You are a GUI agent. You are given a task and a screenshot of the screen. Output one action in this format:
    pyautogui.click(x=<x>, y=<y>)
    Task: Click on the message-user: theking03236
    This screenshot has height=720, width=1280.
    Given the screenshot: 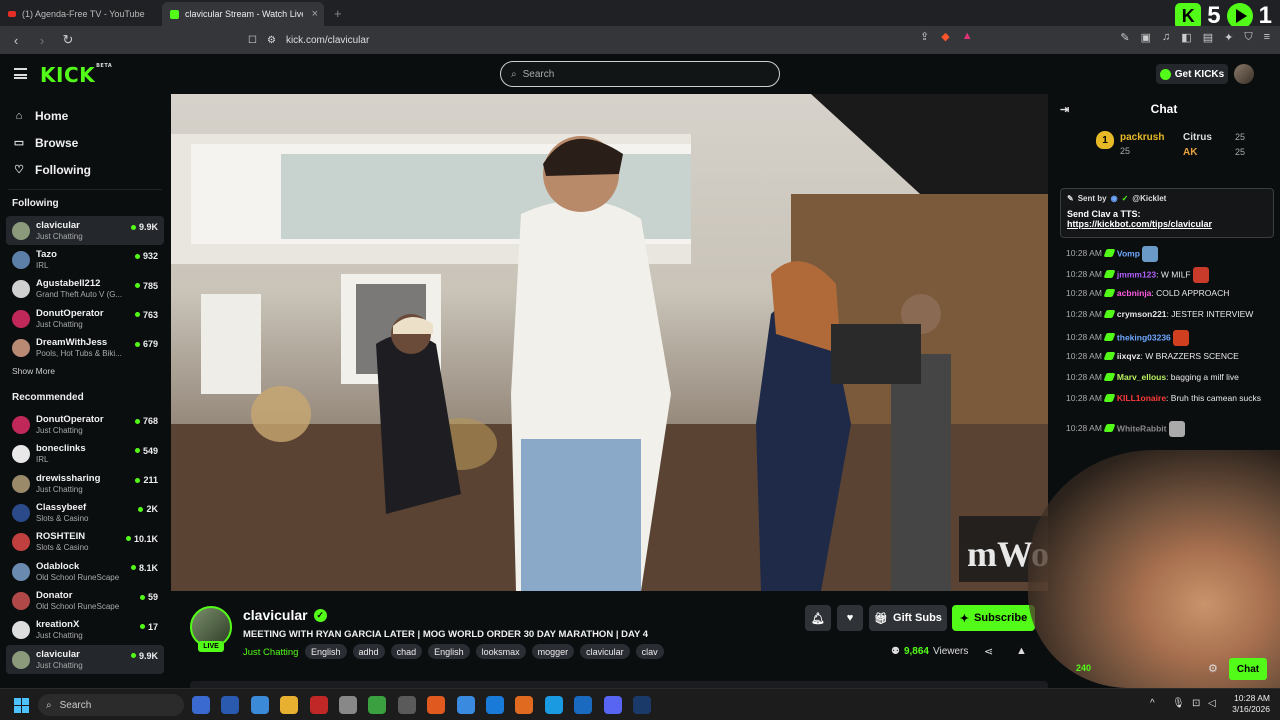 What is the action you would take?
    pyautogui.click(x=1144, y=337)
    